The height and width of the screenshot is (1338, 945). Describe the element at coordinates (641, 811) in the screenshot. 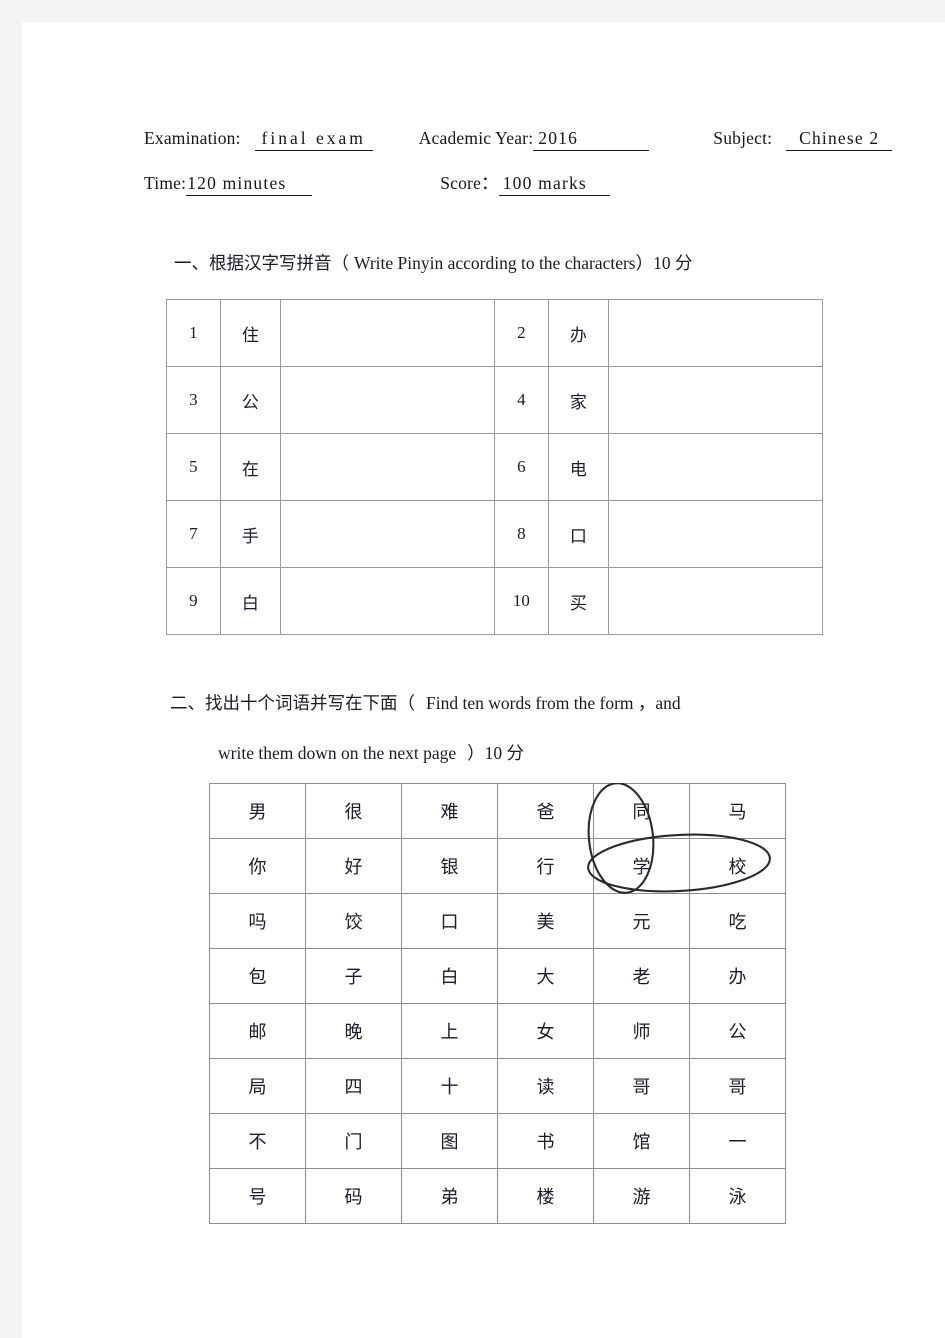

I see `word-search-cell: 同` at that location.